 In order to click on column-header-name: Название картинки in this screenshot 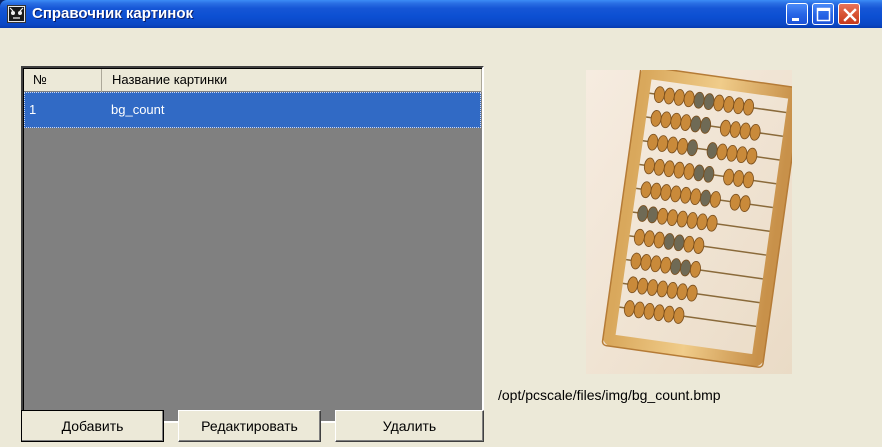, I will do `click(292, 80)`.